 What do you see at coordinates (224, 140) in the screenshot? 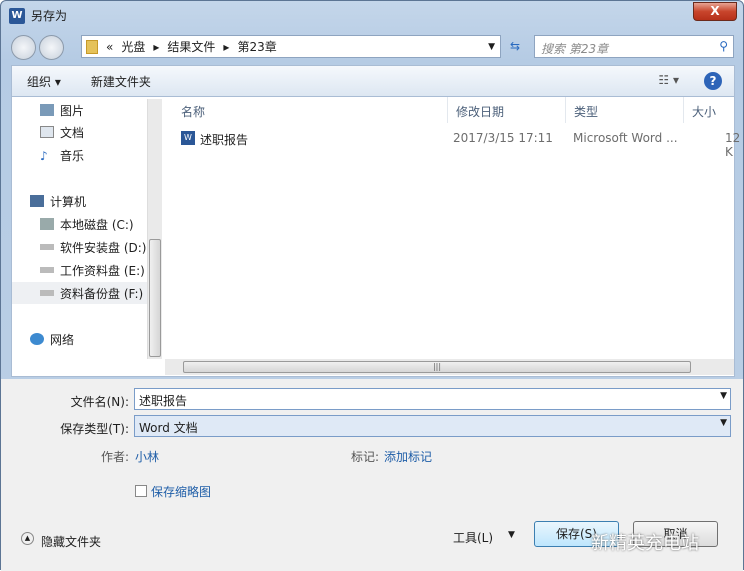
I see `file-name: 述职报告` at bounding box center [224, 140].